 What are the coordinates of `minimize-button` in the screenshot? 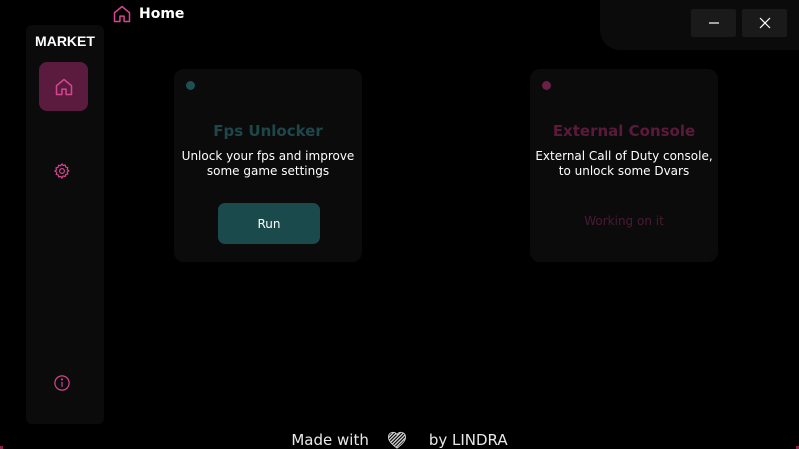 It's located at (713, 23).